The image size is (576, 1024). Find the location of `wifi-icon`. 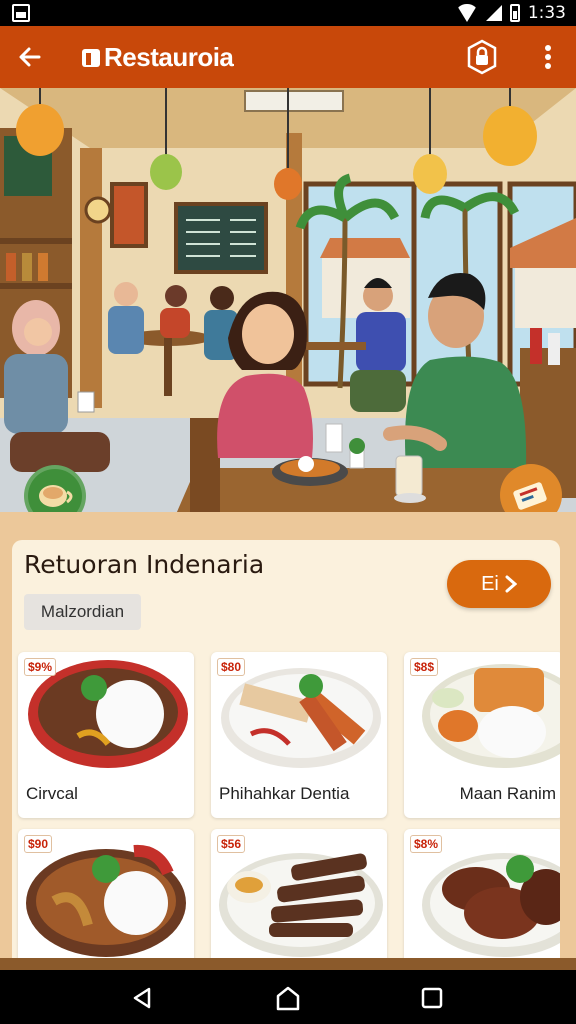

wifi-icon is located at coordinates (466, 13).